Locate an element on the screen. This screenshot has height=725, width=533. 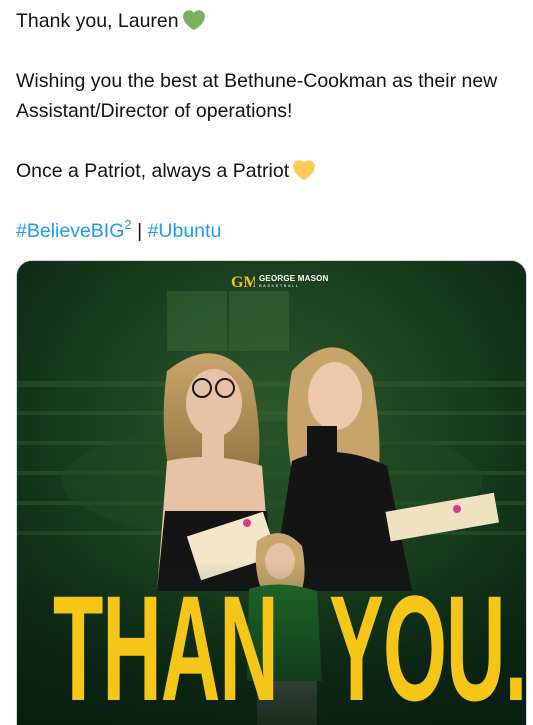
gm-monogram-icon: GM is located at coordinates (243, 282).